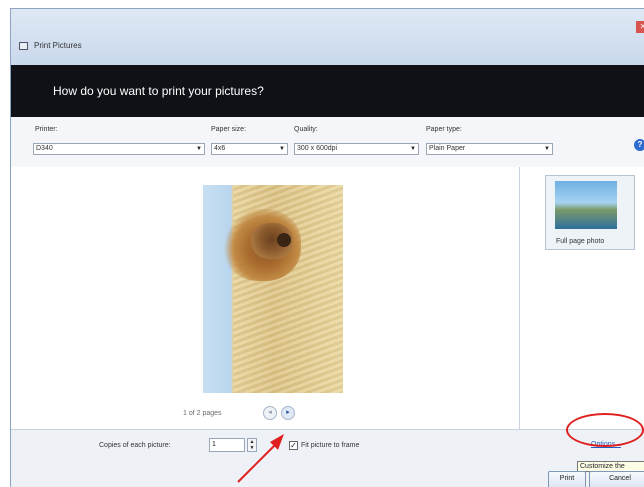  I want to click on banner-heading: How do you want to print your pictures?, so click(158, 91).